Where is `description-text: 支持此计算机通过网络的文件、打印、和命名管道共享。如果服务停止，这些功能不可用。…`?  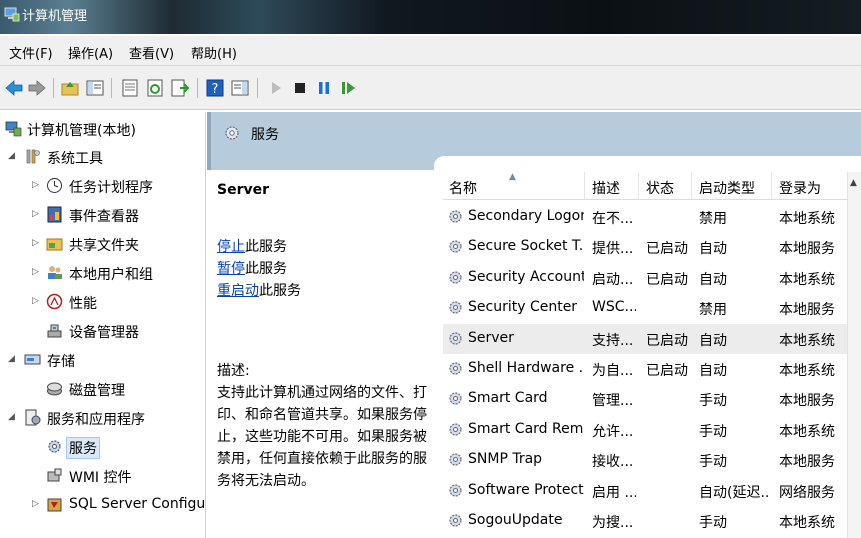 description-text: 支持此计算机通过网络的文件、打印、和命名管道共享。如果服务停止，这些功能不可用。… is located at coordinates (322, 437).